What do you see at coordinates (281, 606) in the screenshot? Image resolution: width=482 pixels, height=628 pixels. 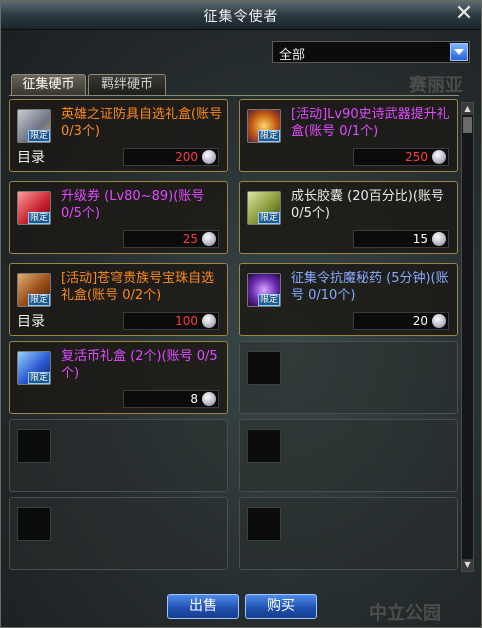 I see `buy-button: 购买` at bounding box center [281, 606].